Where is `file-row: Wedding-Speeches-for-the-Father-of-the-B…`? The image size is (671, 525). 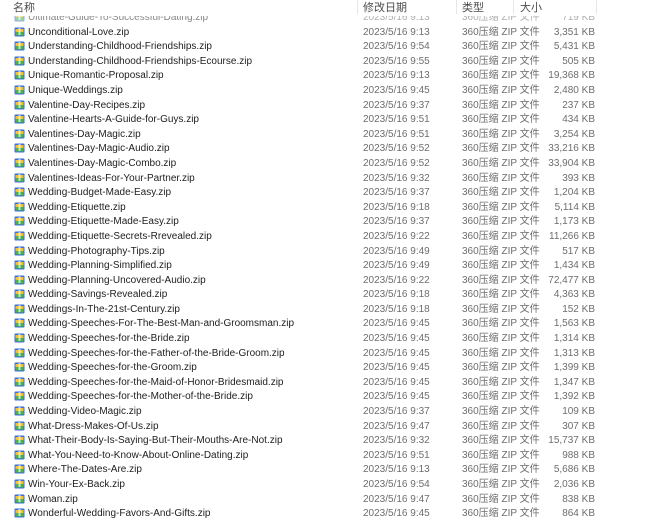
file-row: Wedding-Speeches-for-the-Father-of-the-B… is located at coordinates (335, 353).